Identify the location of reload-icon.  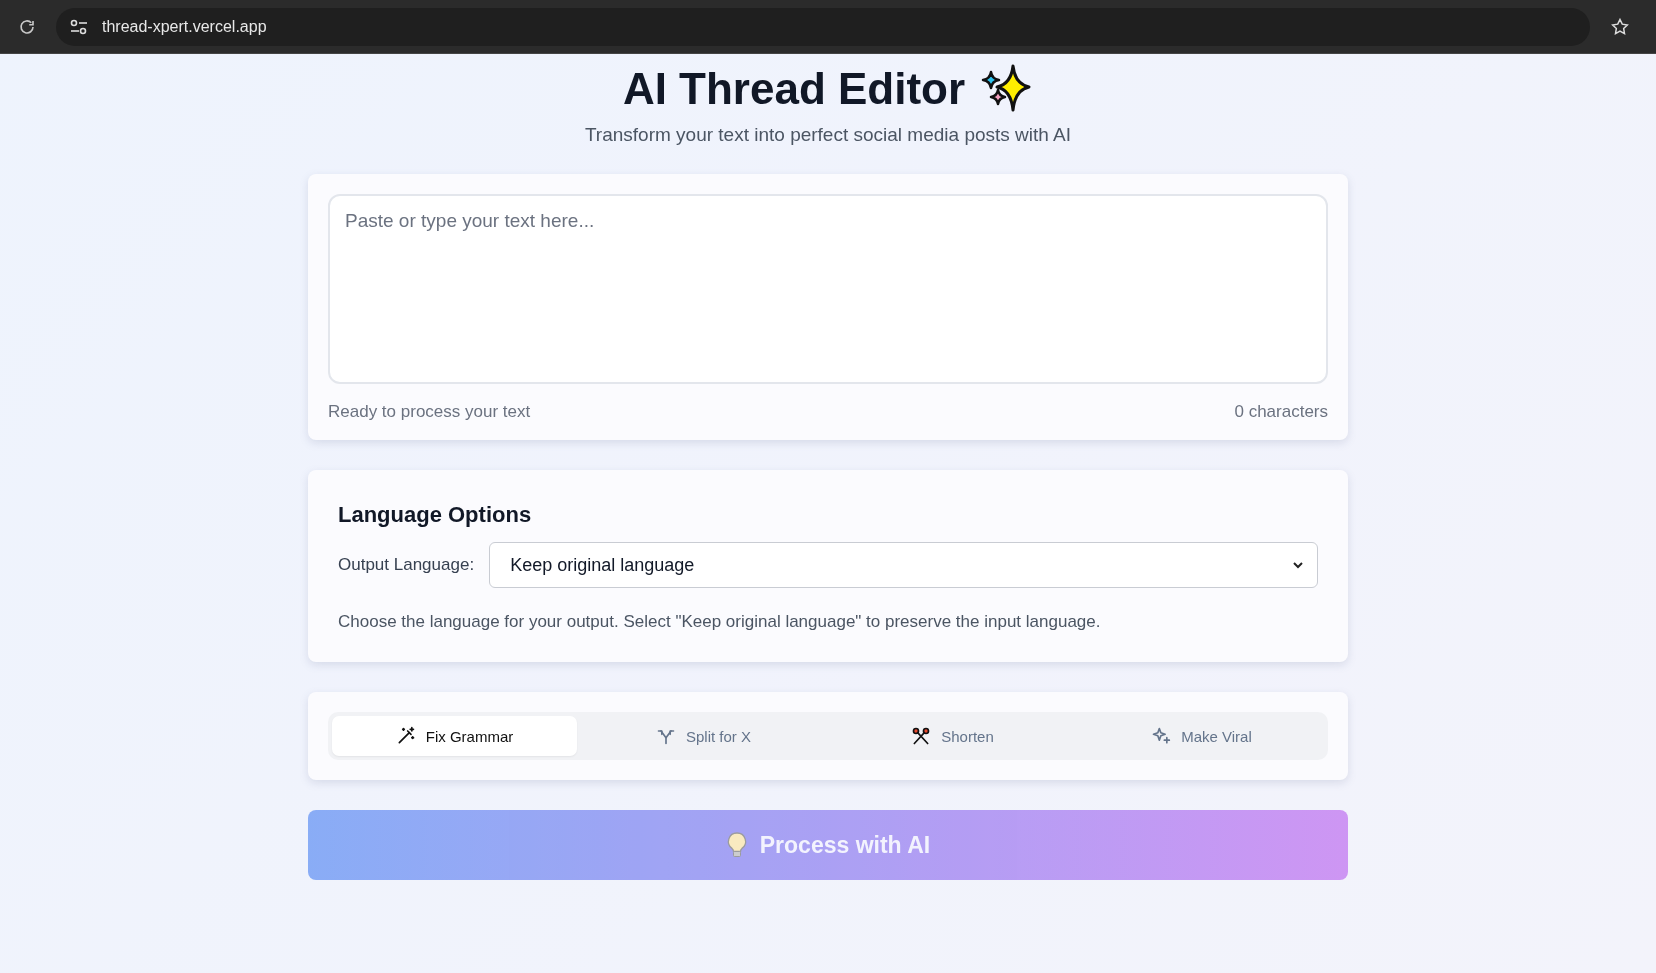
(27, 26).